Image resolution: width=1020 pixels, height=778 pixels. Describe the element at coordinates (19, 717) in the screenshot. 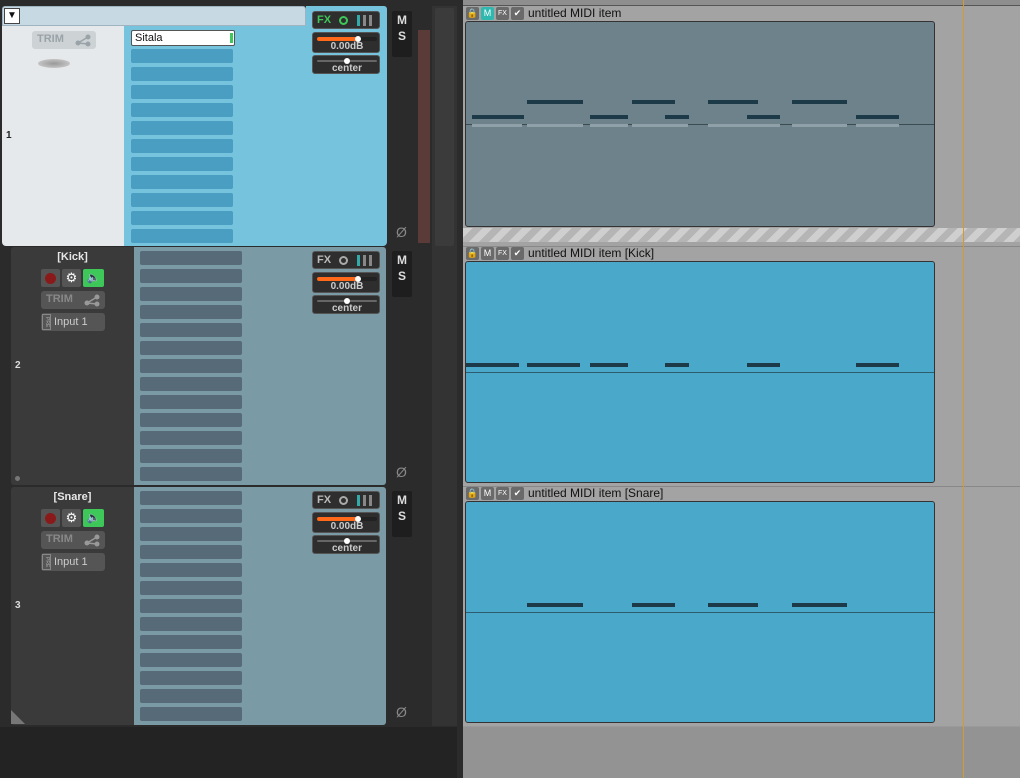

I see `resize-corner-icon` at that location.